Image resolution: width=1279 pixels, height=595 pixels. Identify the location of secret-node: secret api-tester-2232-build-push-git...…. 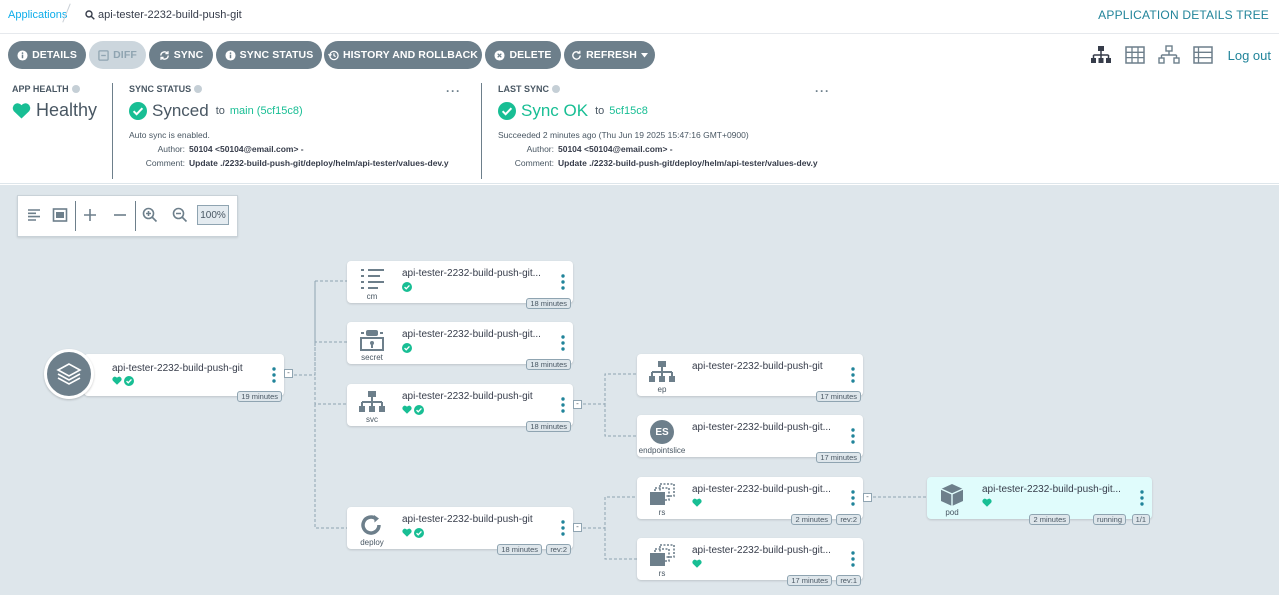
(460, 346).